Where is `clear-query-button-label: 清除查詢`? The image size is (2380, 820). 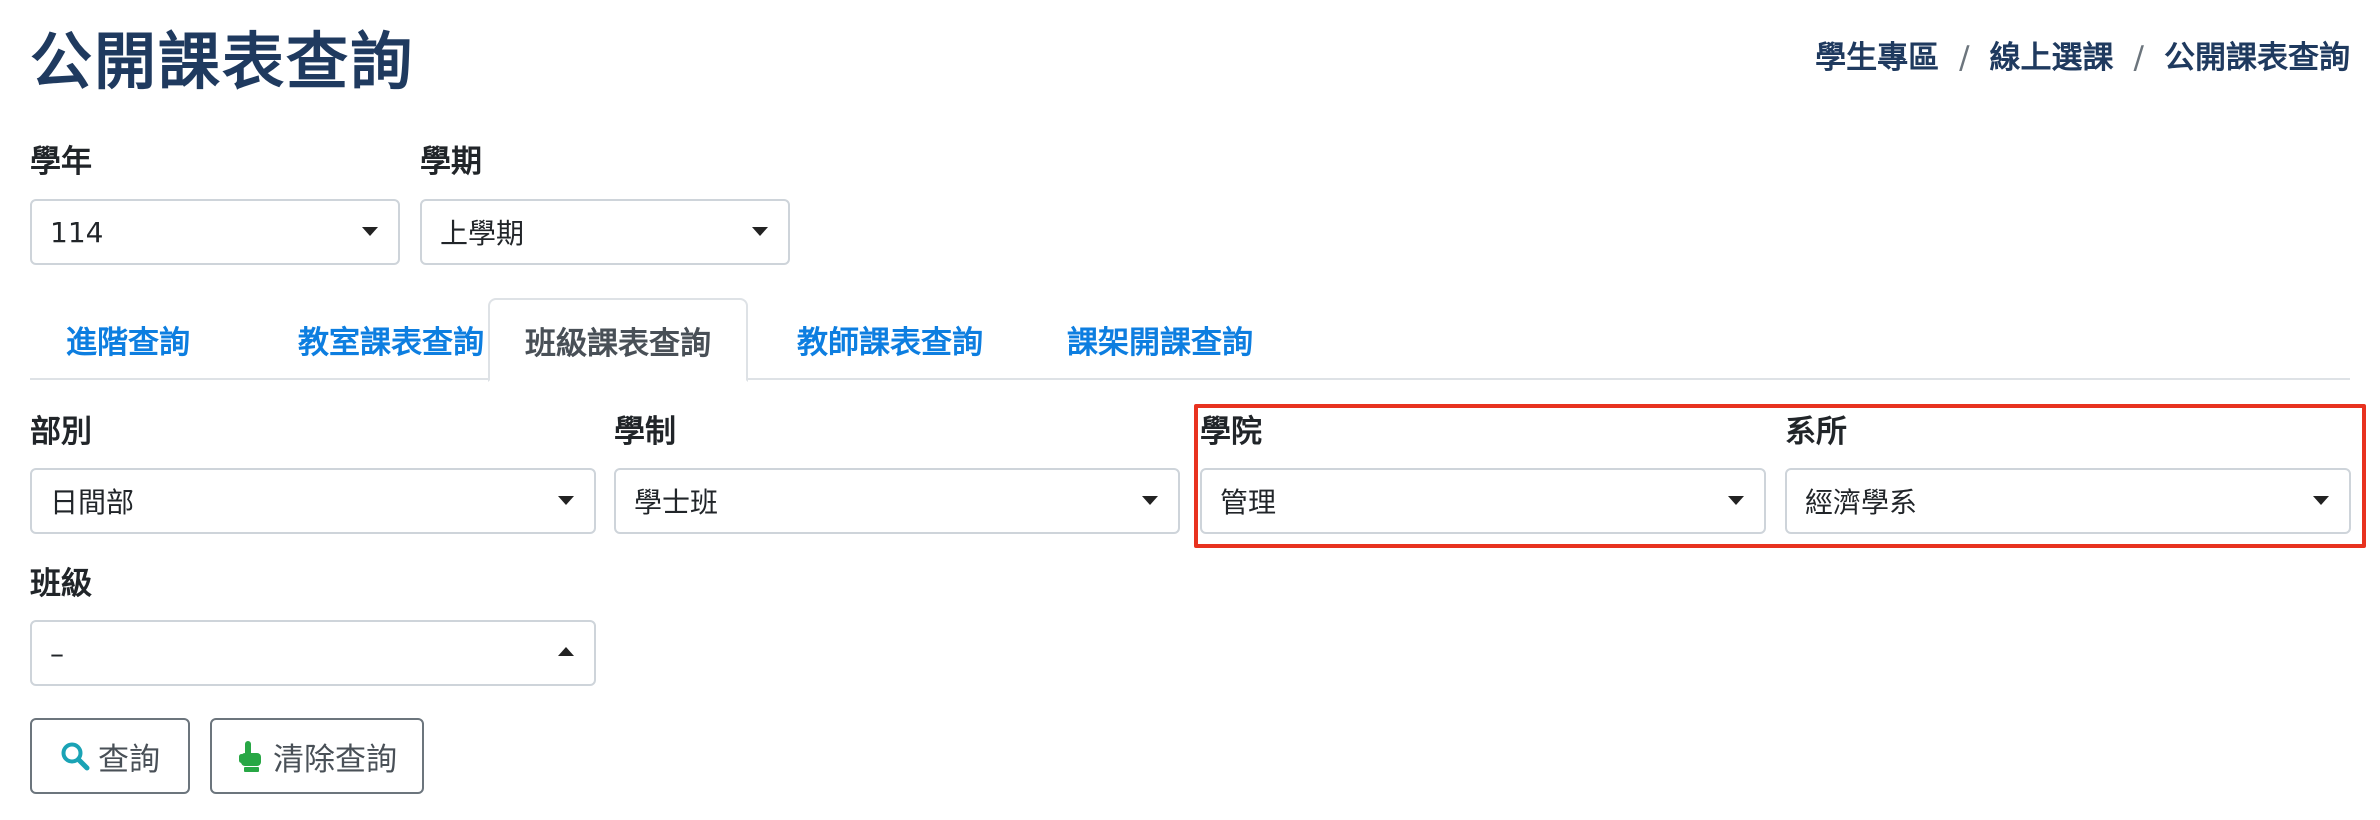
clear-query-button-label: 清除查詢 is located at coordinates (335, 759).